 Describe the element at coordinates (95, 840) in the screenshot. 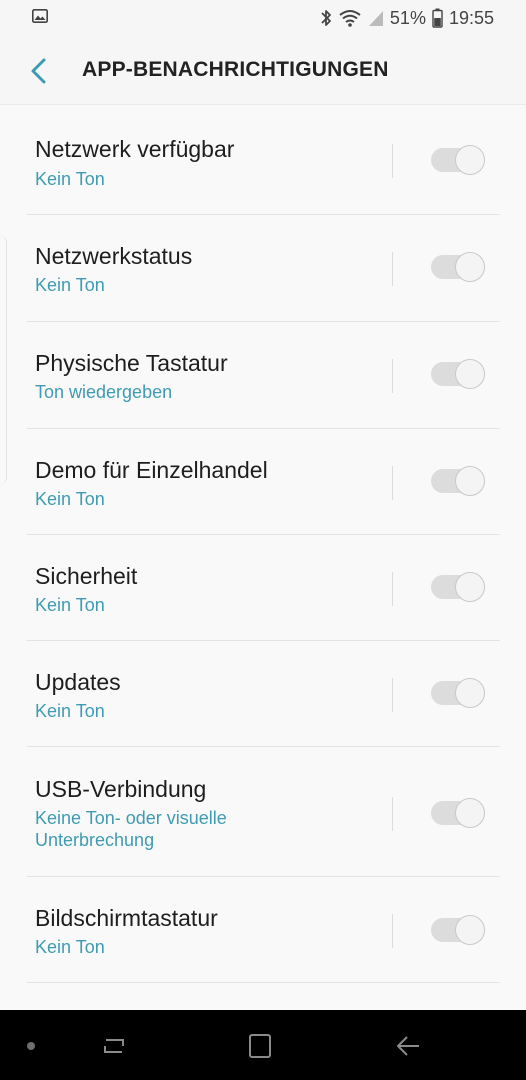

I see `item-subtitle: Unterbrechung` at that location.